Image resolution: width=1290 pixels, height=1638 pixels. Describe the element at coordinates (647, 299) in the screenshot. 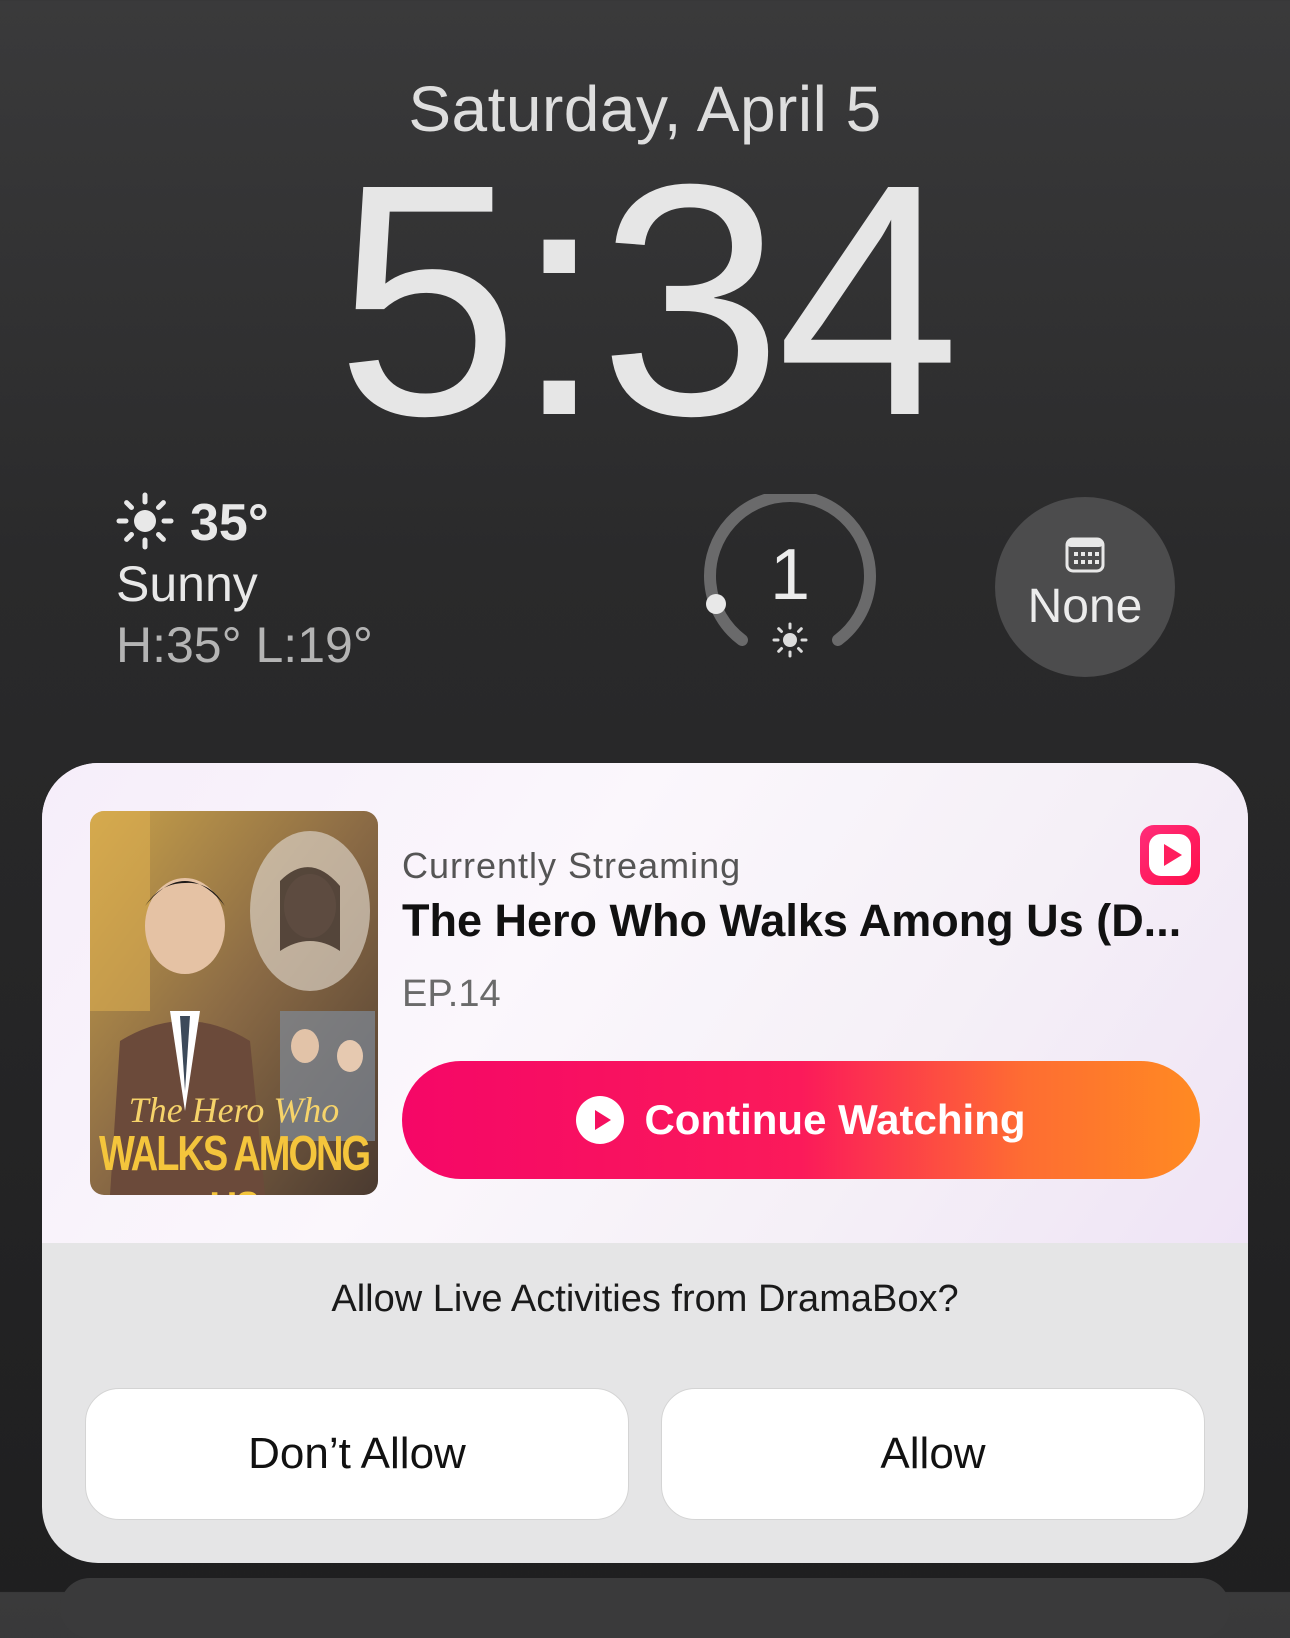

I see `lock-time: 5:34` at that location.